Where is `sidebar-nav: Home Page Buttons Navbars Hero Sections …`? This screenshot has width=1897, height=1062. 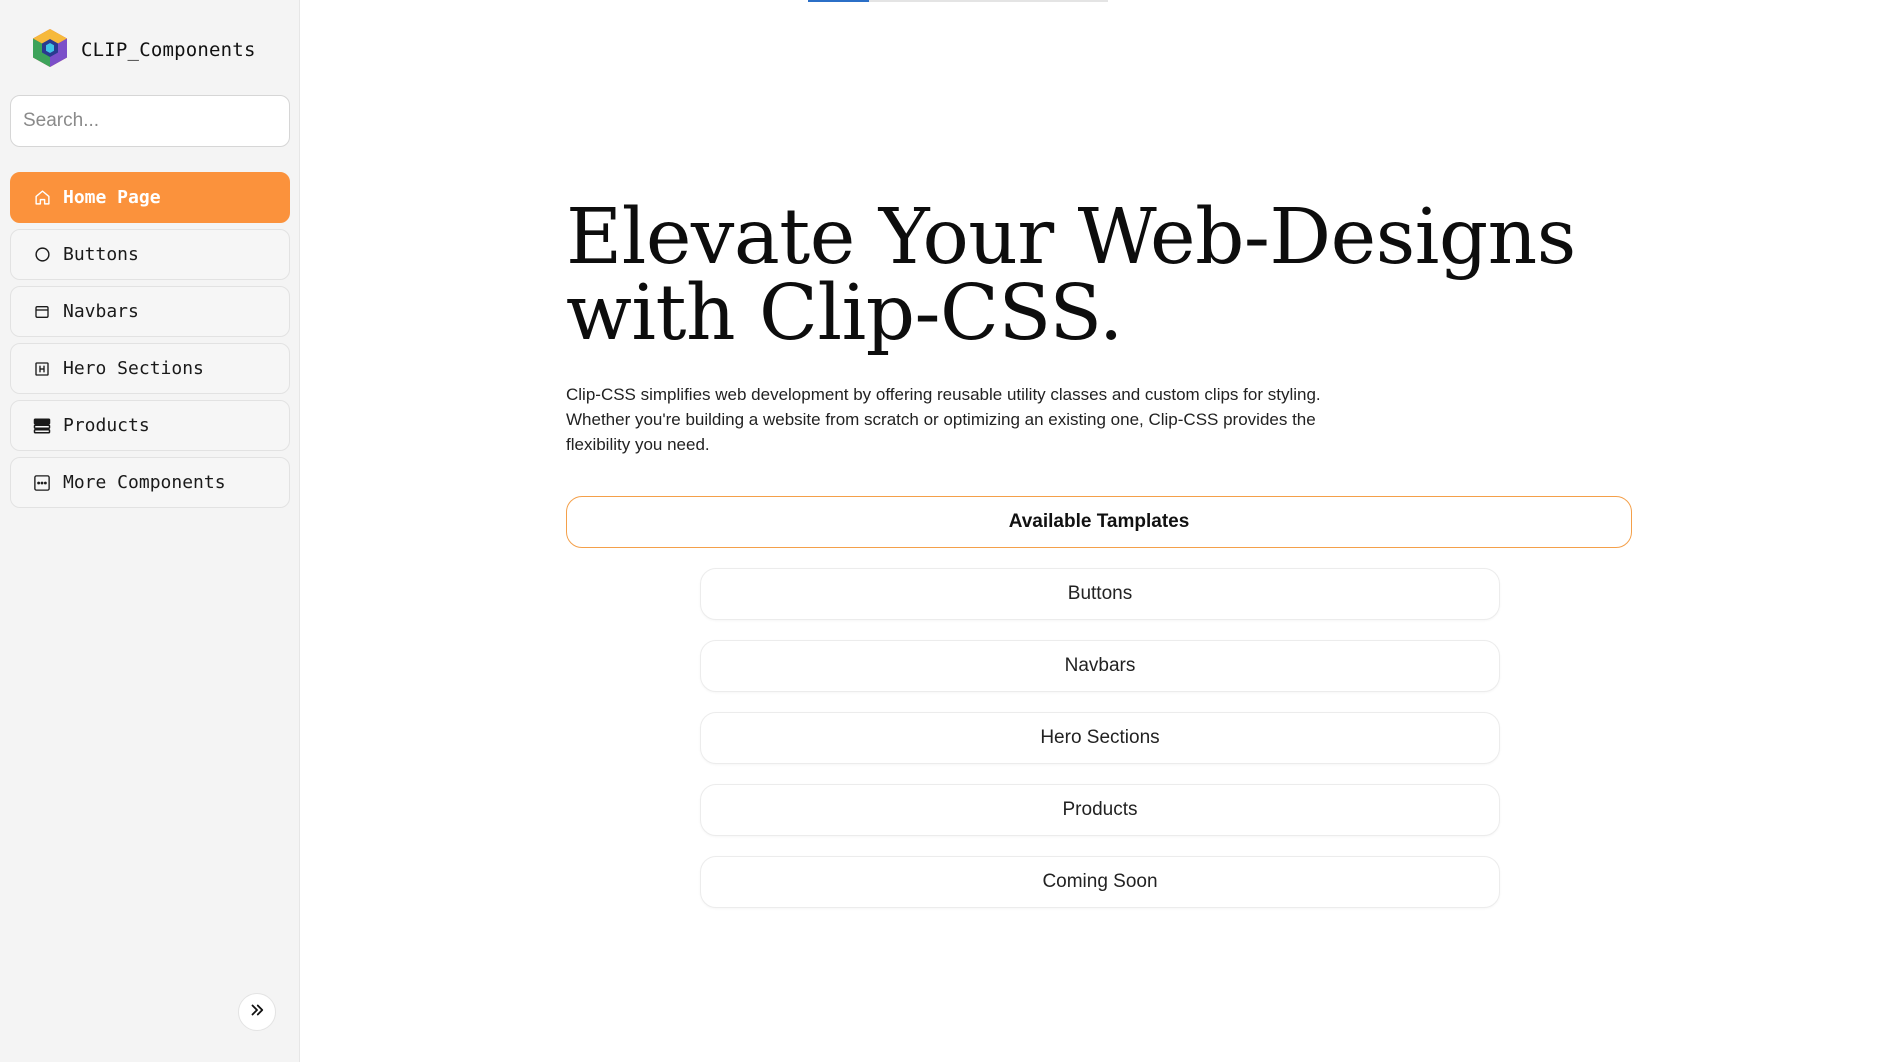
sidebar-nav: Home Page Buttons Navbars Hero Sections … is located at coordinates (150, 343).